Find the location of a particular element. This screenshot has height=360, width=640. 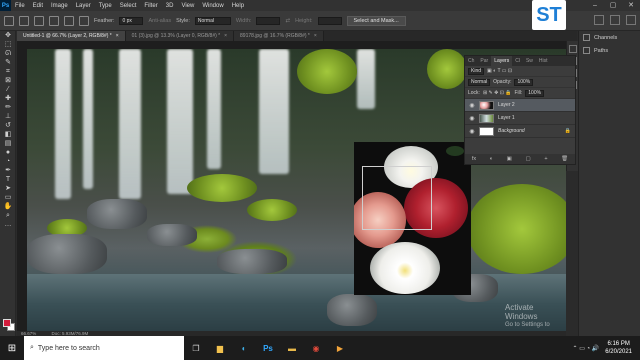

intersect-selection-icon is located at coordinates (84, 20).